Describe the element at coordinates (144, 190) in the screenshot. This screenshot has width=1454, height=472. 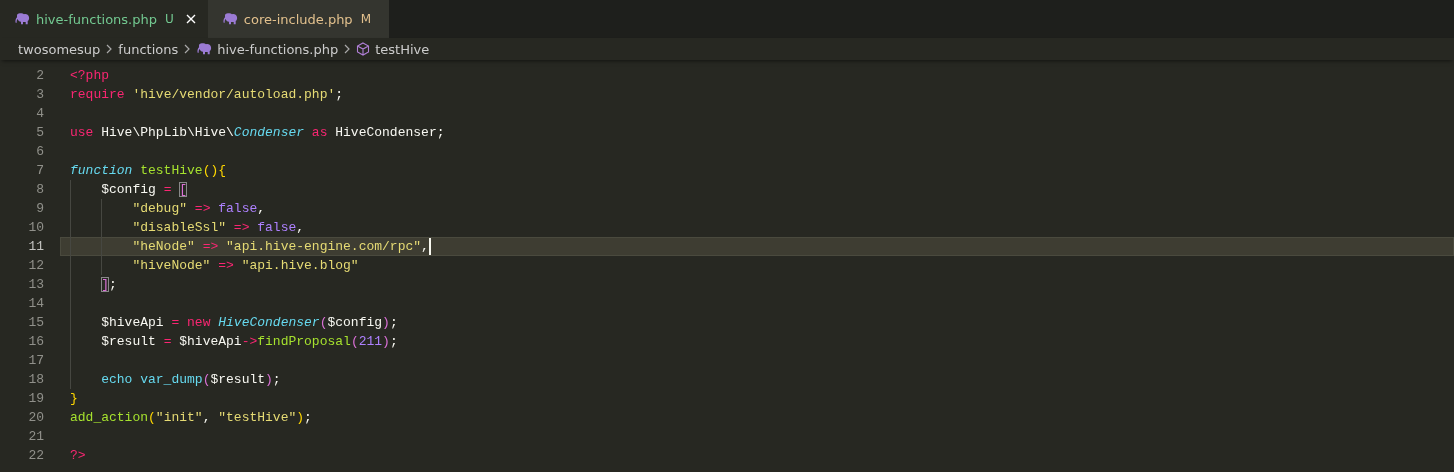
I see `code-line: $config = [` at that location.